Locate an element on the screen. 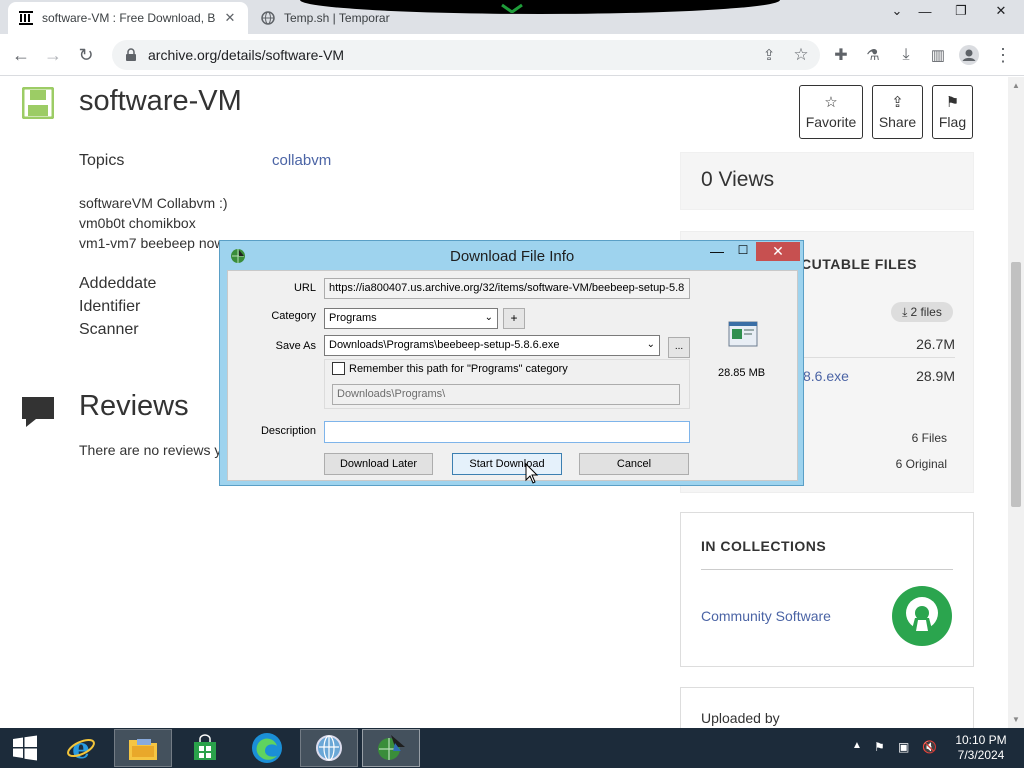 This screenshot has height=768, width=1024. clock-time: 10:10 PM is located at coordinates (981, 740).